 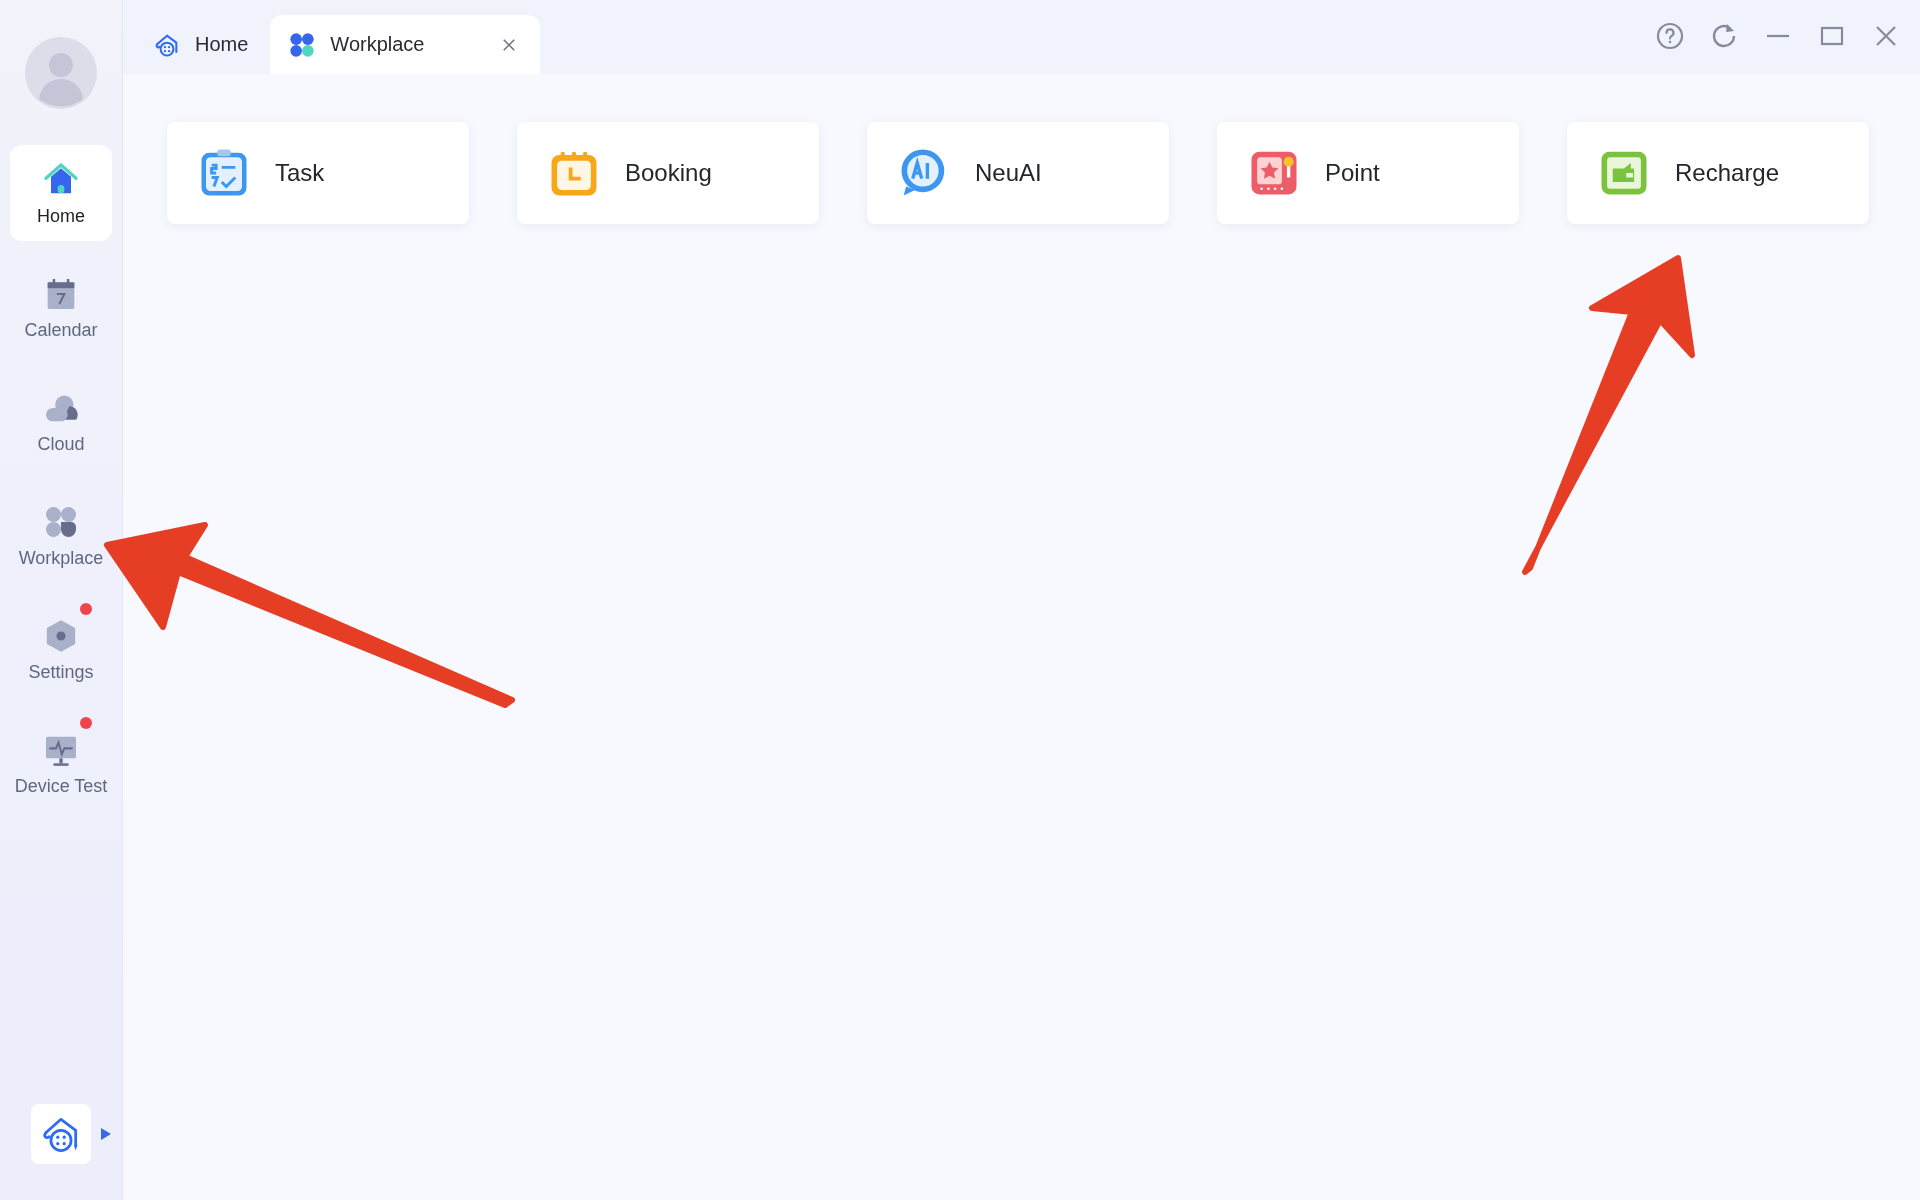 I want to click on tab-label: Workplace, so click(x=377, y=44).